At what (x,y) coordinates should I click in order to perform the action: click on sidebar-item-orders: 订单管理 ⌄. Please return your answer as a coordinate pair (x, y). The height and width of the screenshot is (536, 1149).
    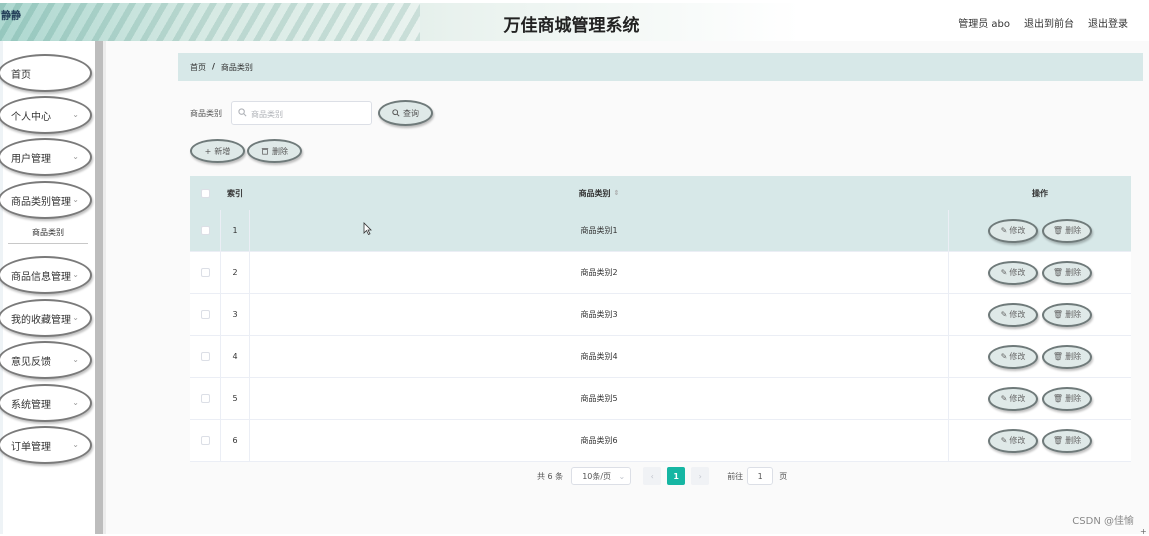
    Looking at the image, I should click on (46, 445).